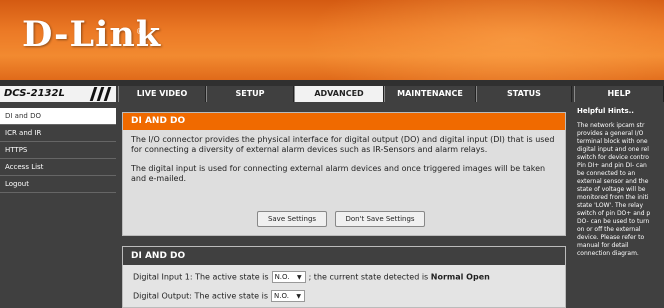 This screenshot has width=664, height=308. Describe the element at coordinates (58, 184) in the screenshot. I see `sidebar-item-logout: Logout` at that location.